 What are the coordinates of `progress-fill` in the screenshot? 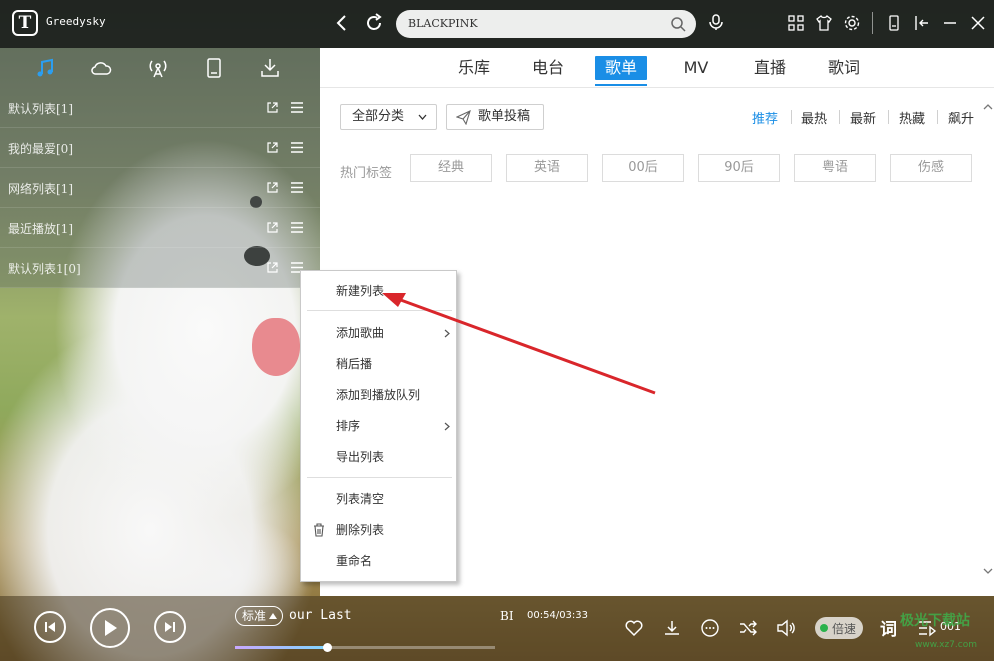 It's located at (281, 647).